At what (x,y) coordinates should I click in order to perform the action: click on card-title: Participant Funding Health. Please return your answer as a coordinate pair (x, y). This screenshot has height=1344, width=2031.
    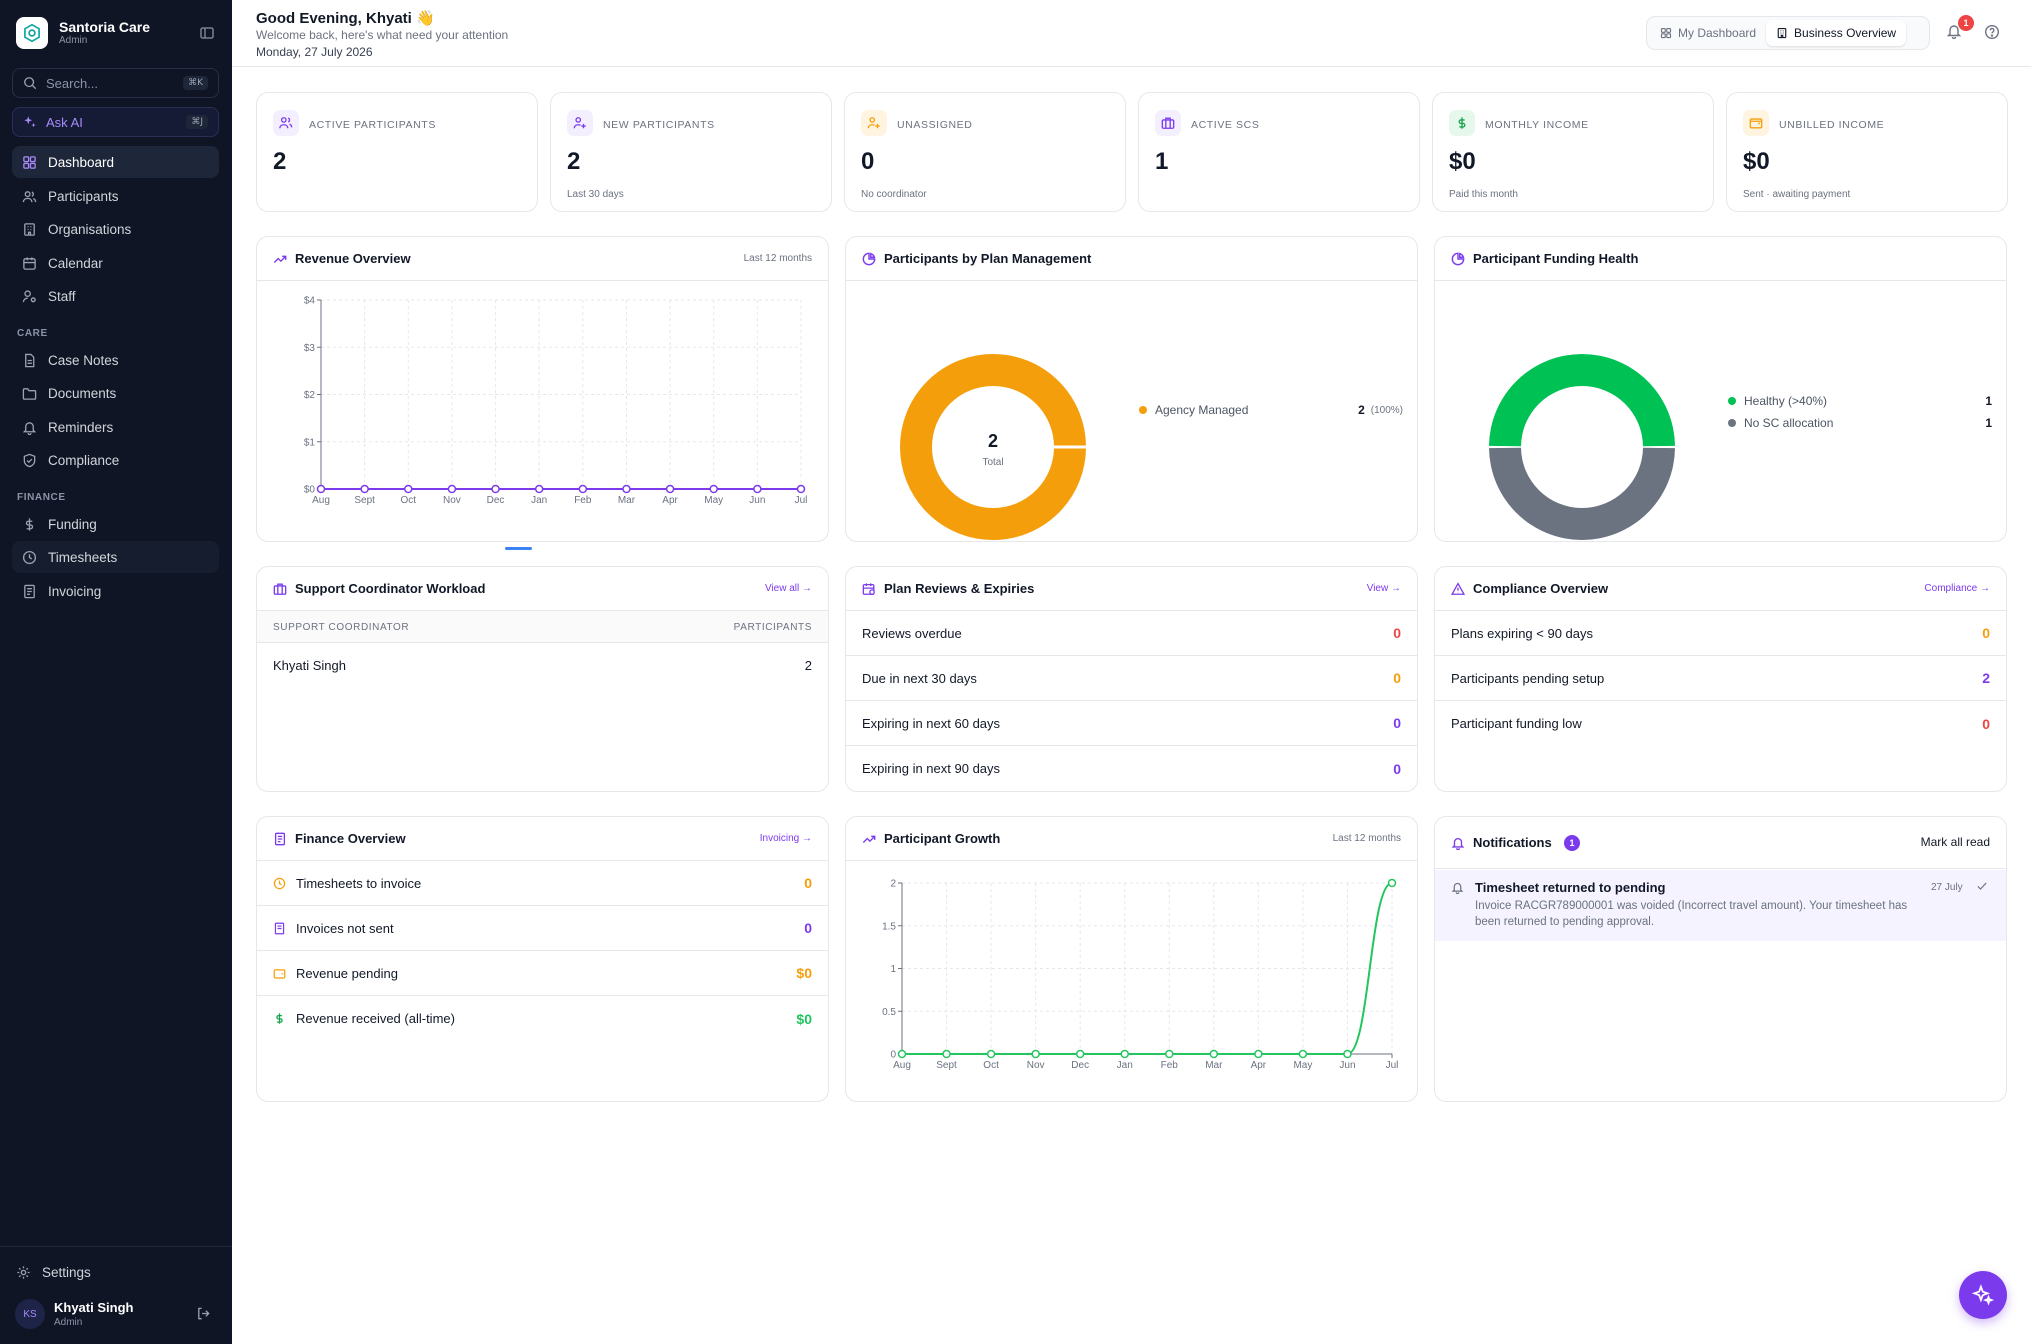
    Looking at the image, I should click on (1556, 258).